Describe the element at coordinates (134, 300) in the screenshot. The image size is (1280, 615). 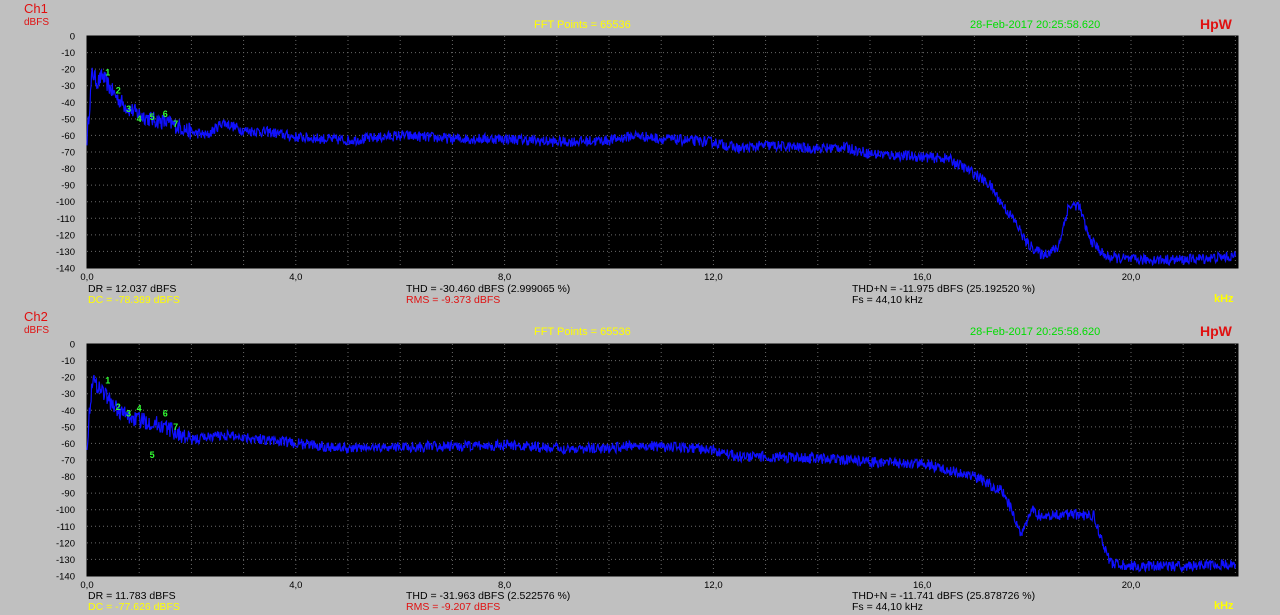
I see `dc-stat: DC = -78.389 dBFS` at that location.